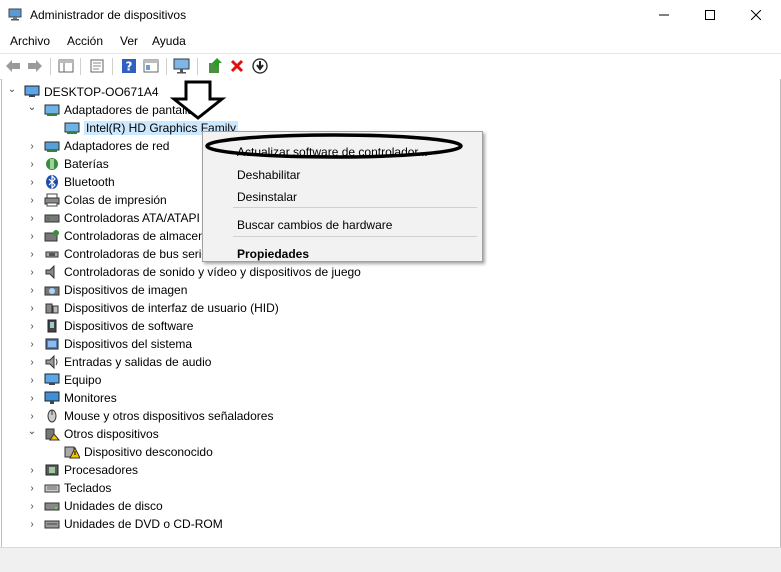 The height and width of the screenshot is (572, 781). What do you see at coordinates (132, 218) in the screenshot?
I see `tree-item-label: Controladoras ATA/ATAPI` at bounding box center [132, 218].